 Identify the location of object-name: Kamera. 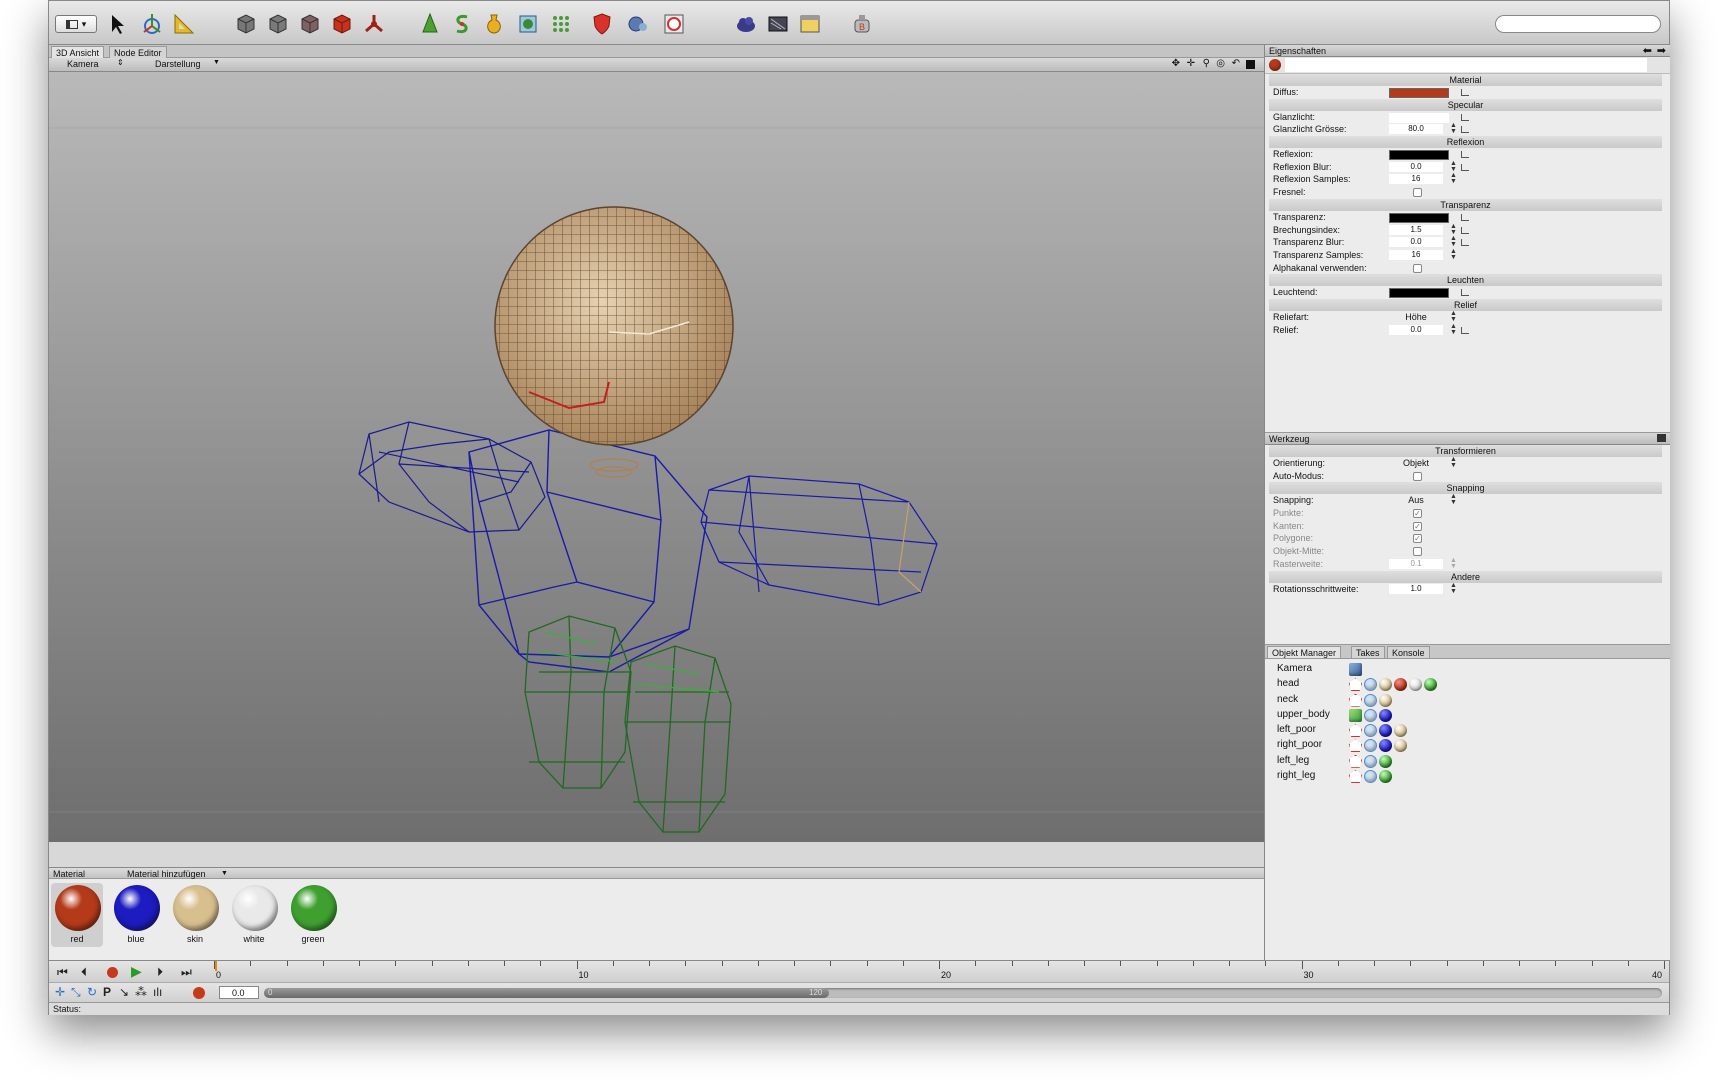
(1294, 668).